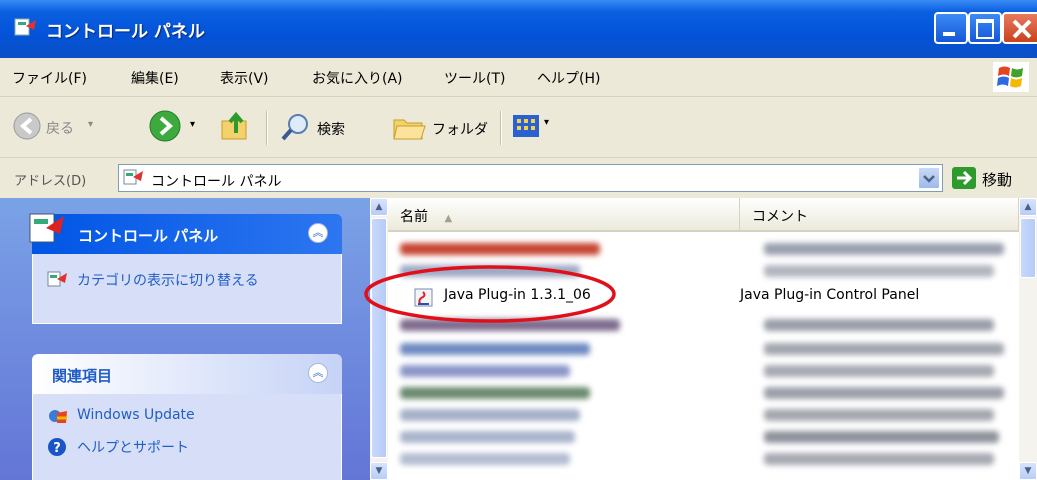 This screenshot has width=1037, height=480. I want to click on address-label: アドレス(D), so click(50, 181).